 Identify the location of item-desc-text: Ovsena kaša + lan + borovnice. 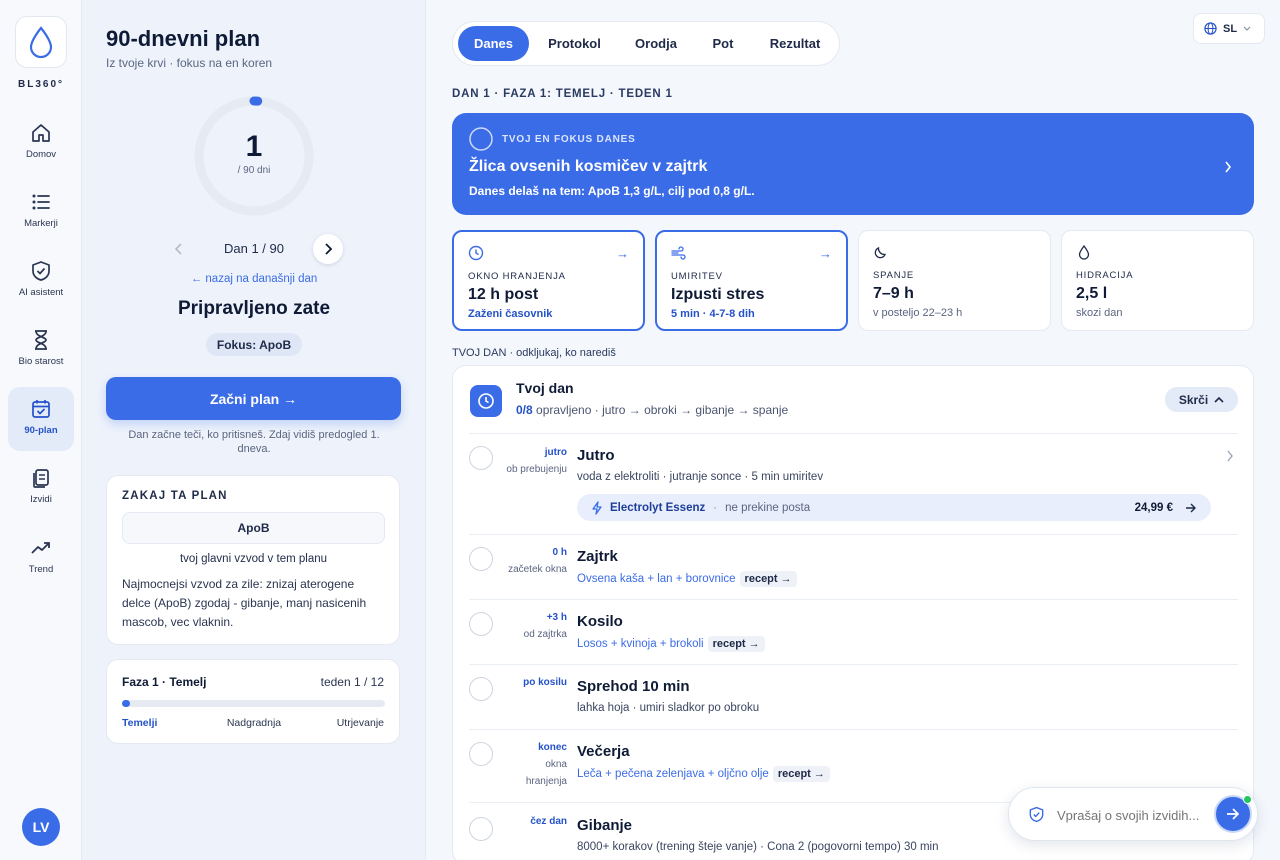
(656, 579).